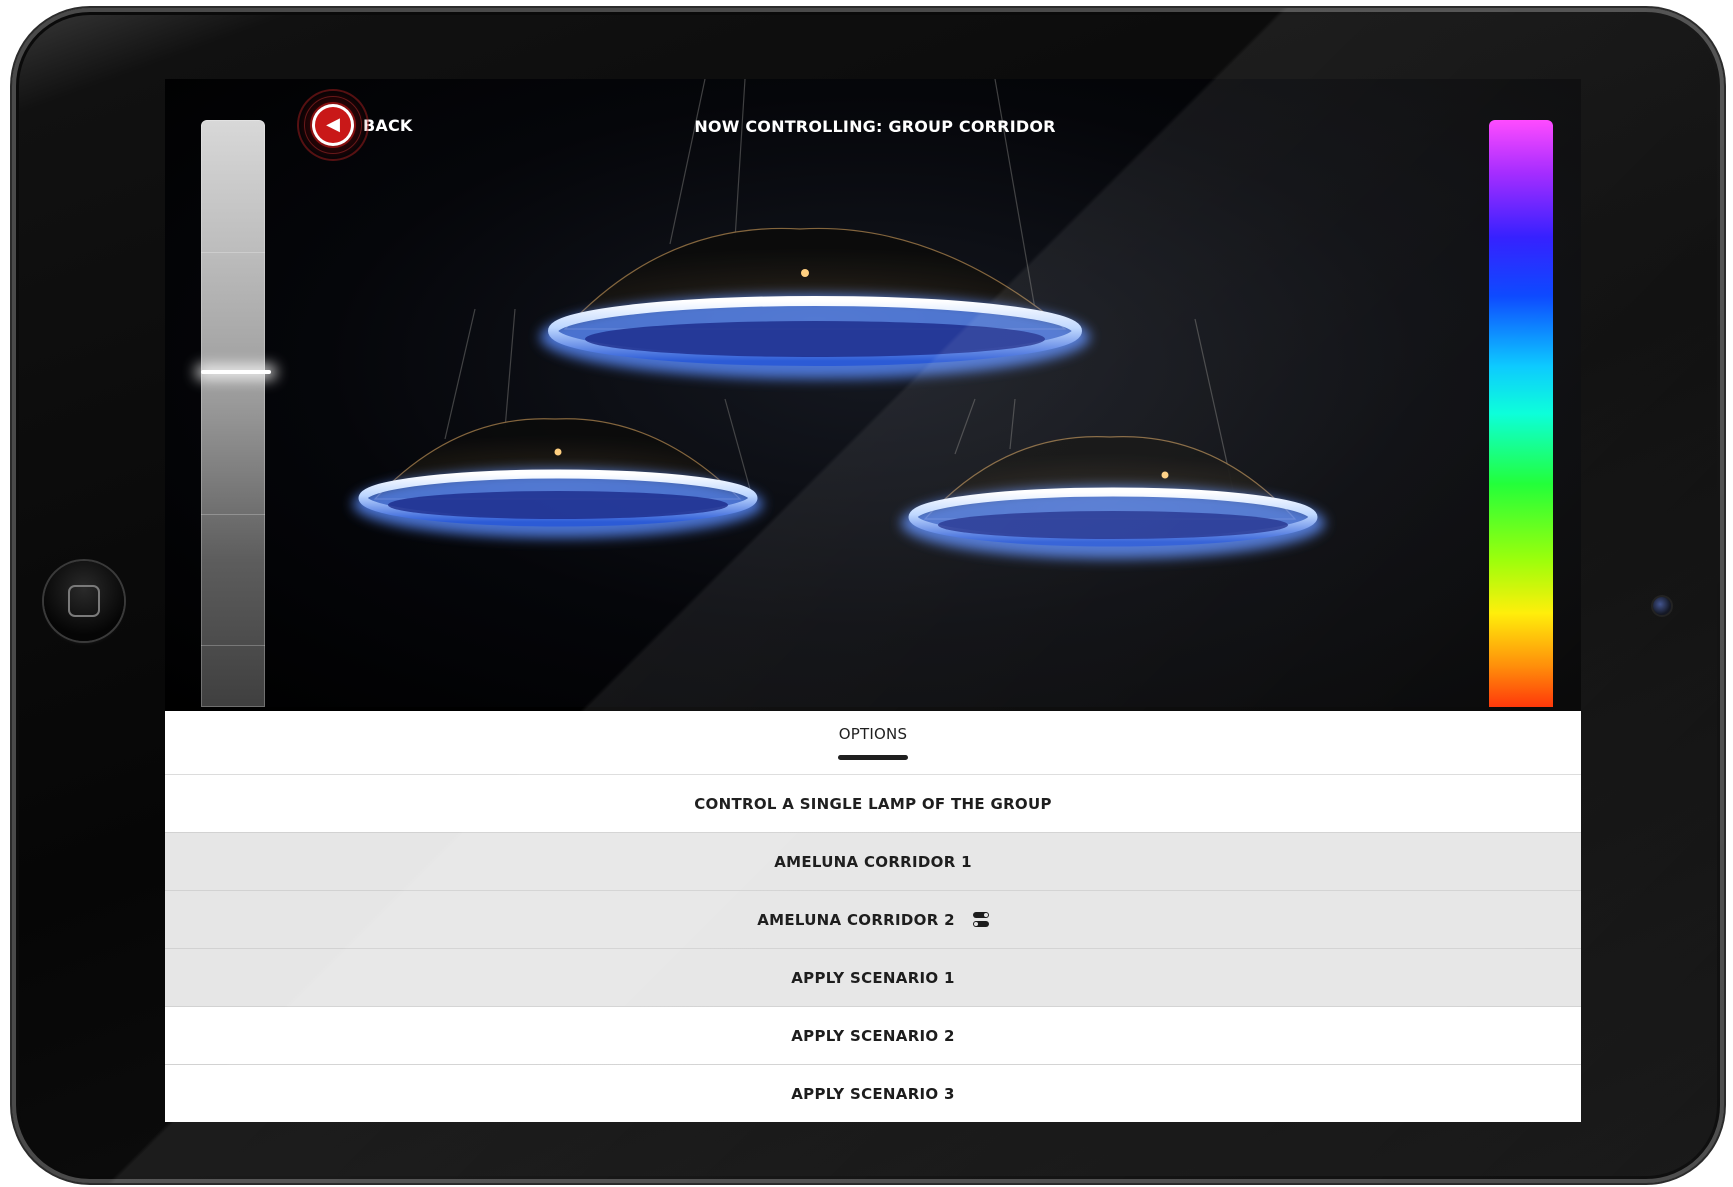 The height and width of the screenshot is (1187, 1733). I want to click on option-row: APPLY SCENARIO 1, so click(873, 978).